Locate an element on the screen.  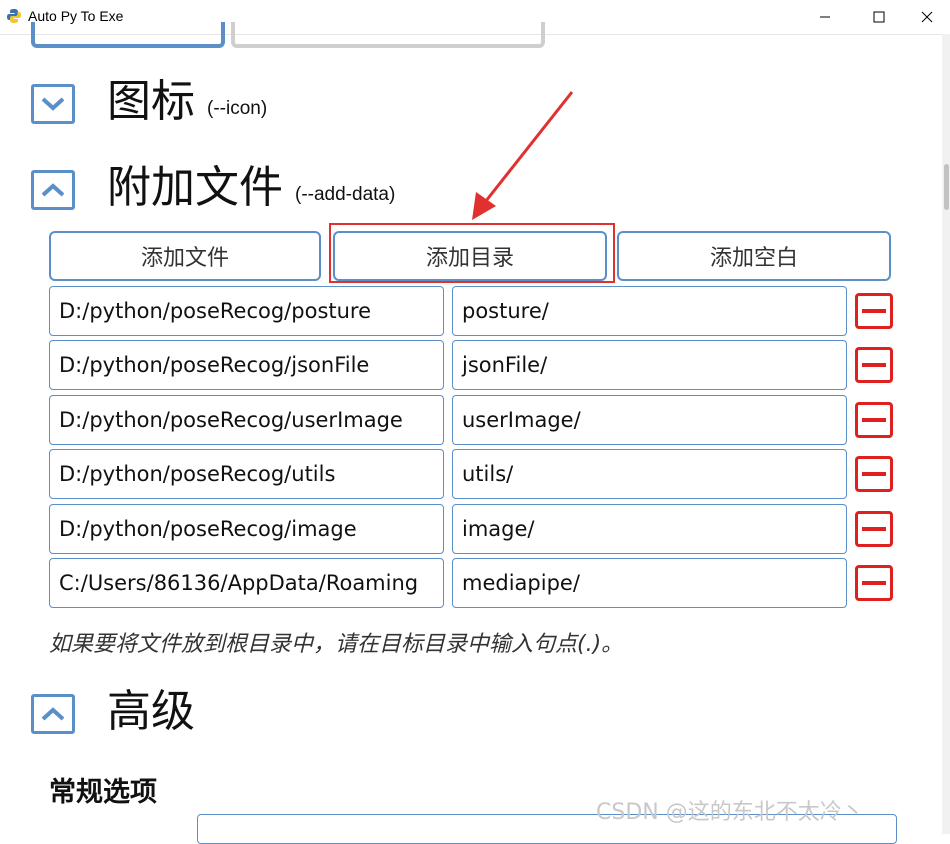
watermark: CSDN @这的东北不太冷丶 is located at coordinates (730, 812).